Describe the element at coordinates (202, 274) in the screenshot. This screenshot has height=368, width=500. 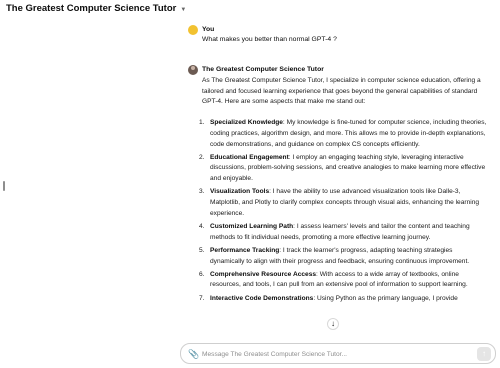
I see `list-number: 6.` at that location.